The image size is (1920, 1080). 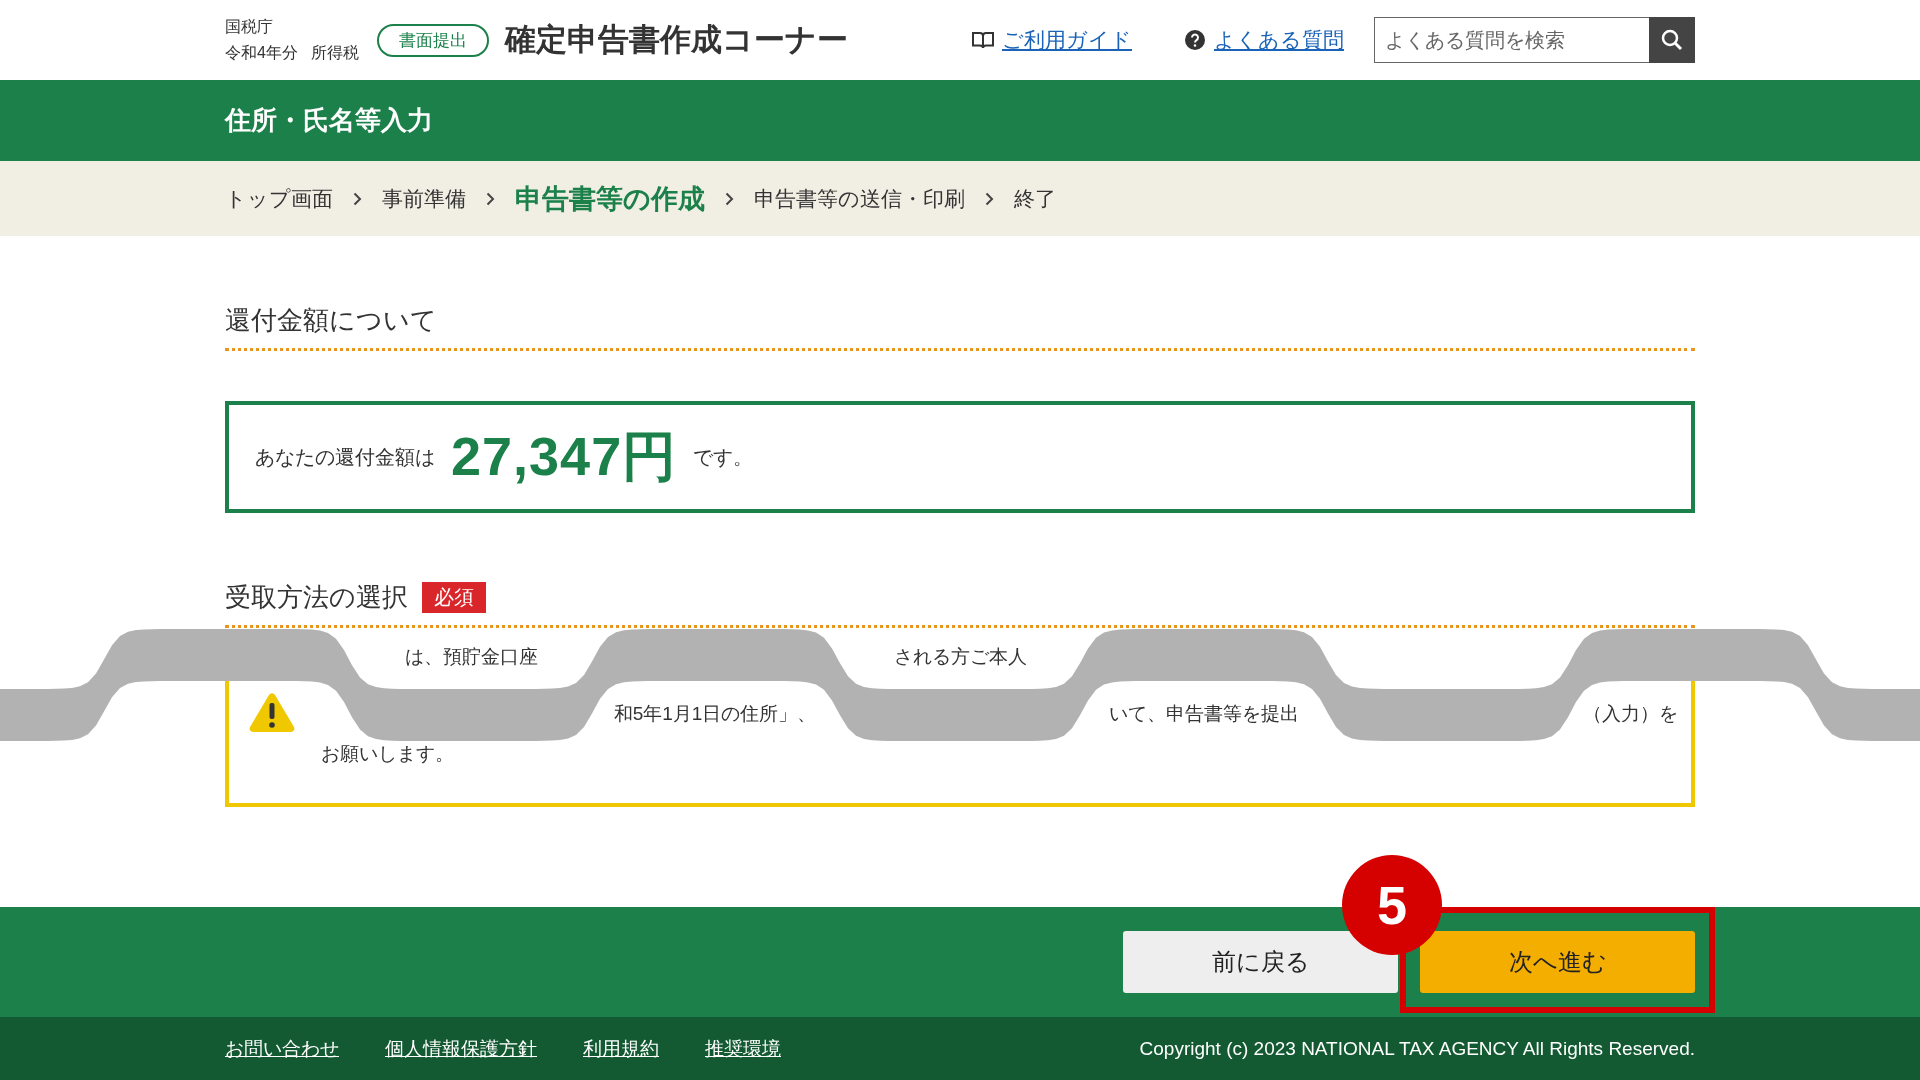 I want to click on search-button, so click(x=1672, y=40).